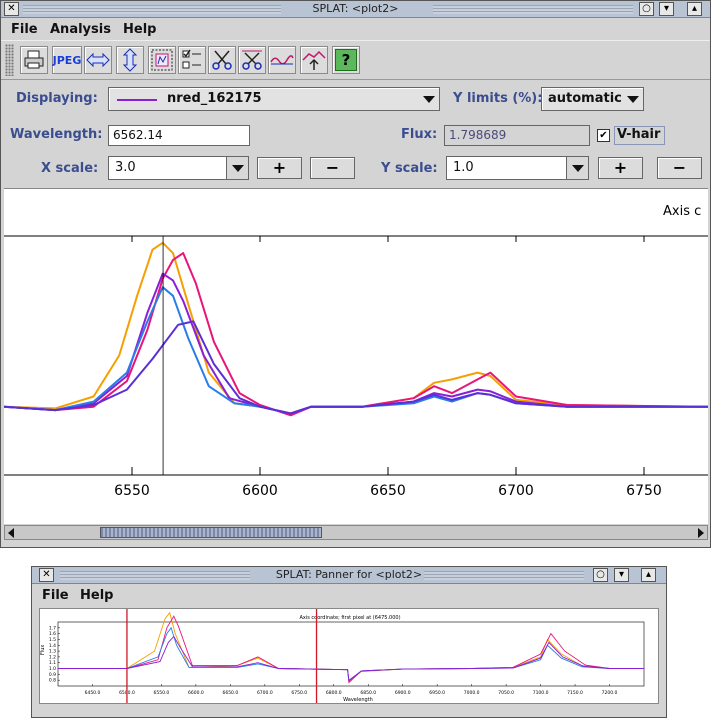 The width and height of the screenshot is (711, 720). What do you see at coordinates (332, 168) in the screenshot?
I see `xscale-minus-button: −` at bounding box center [332, 168].